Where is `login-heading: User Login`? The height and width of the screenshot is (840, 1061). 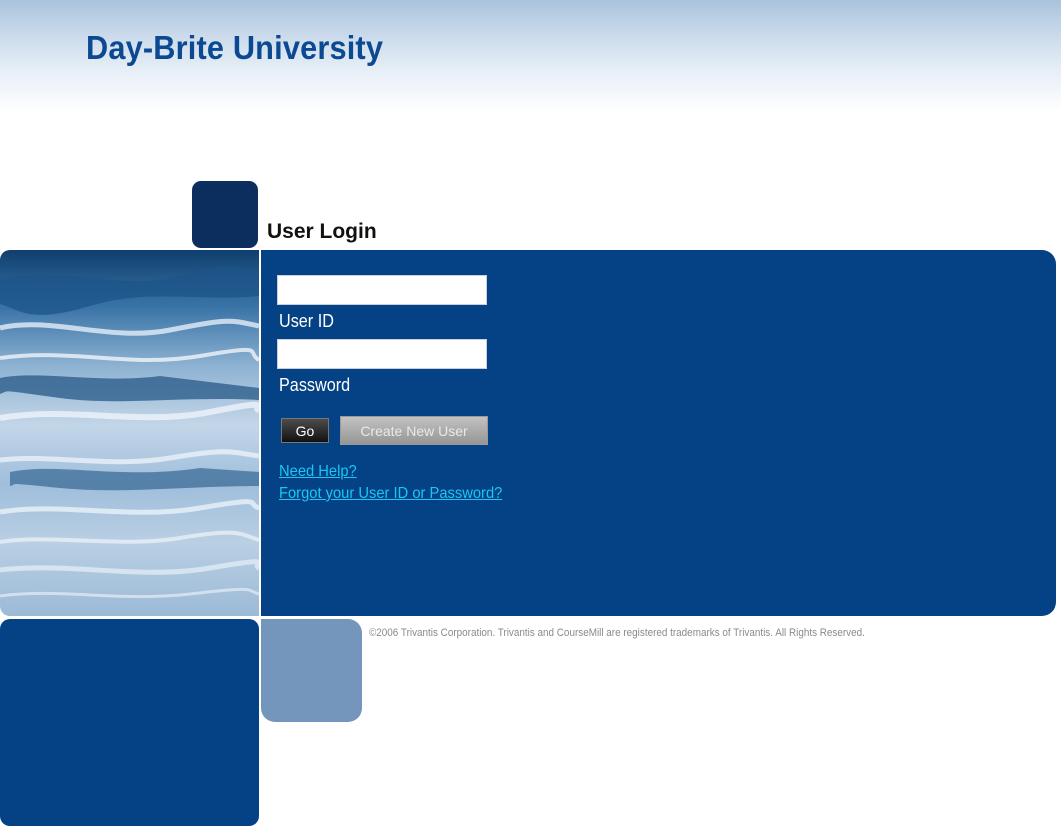
login-heading: User Login is located at coordinates (322, 231).